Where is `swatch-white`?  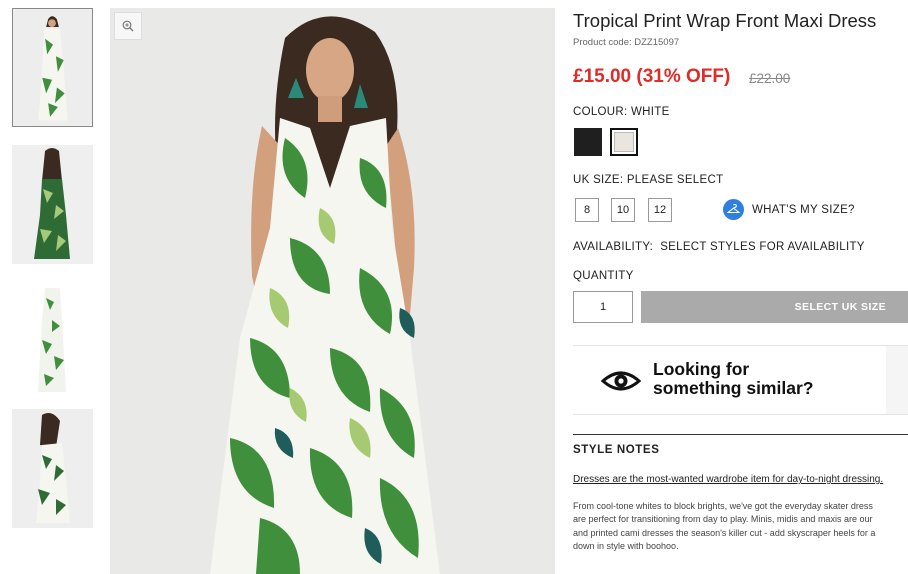
swatch-white is located at coordinates (624, 142).